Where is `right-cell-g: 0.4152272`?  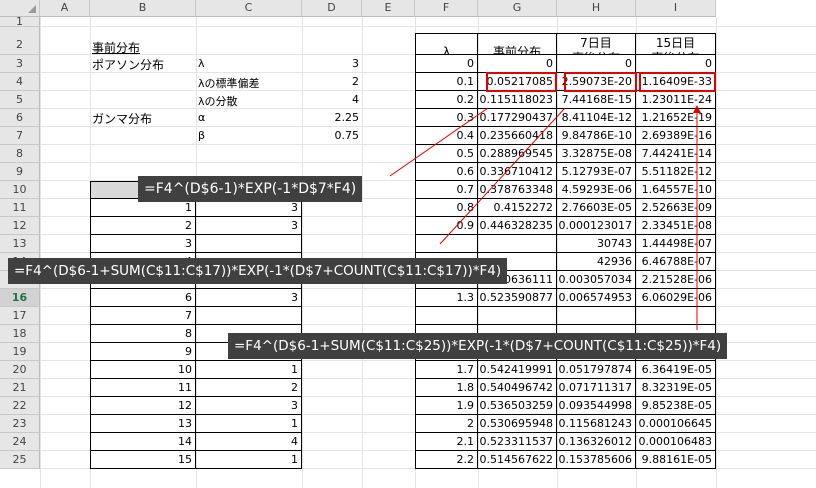 right-cell-g: 0.4152272 is located at coordinates (517, 208).